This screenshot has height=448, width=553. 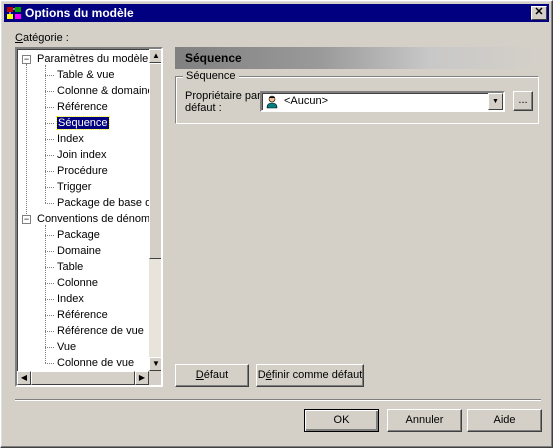 I want to click on title-bar: Options du modèle ✕, so click(x=276, y=13).